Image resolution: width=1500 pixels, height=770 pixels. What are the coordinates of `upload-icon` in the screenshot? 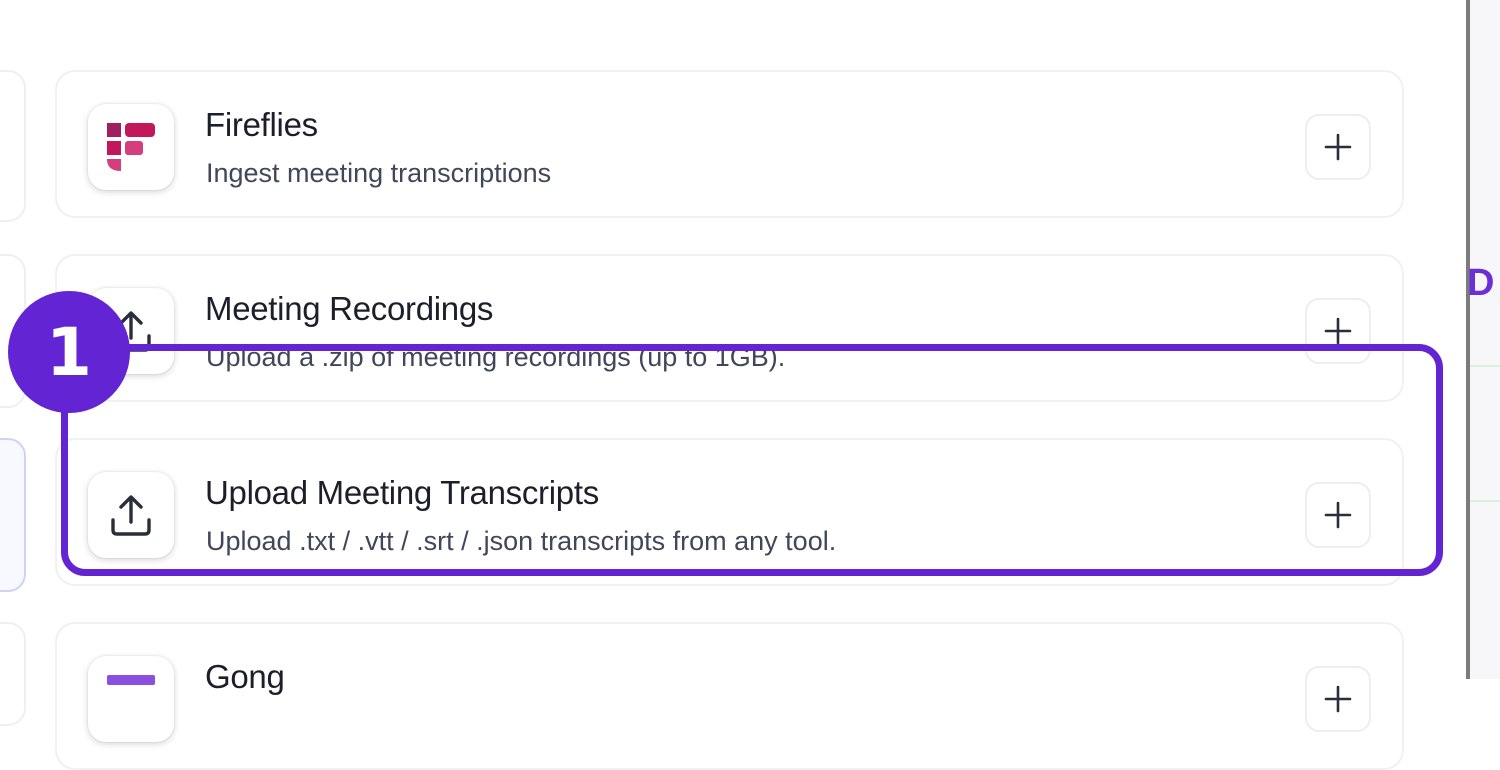 It's located at (131, 515).